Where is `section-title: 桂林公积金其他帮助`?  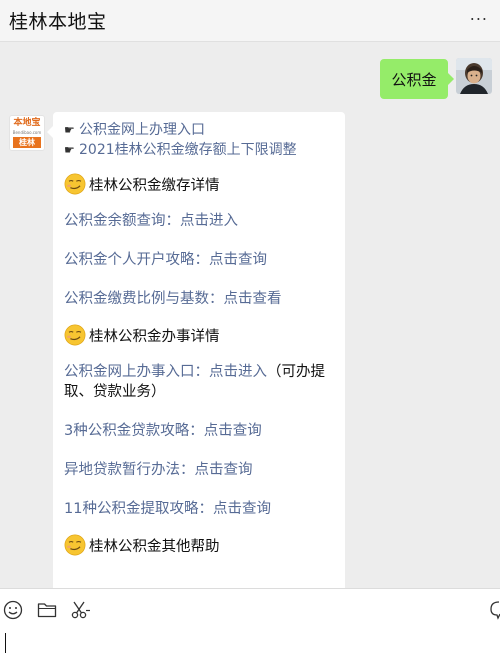 section-title: 桂林公积金其他帮助 is located at coordinates (154, 546).